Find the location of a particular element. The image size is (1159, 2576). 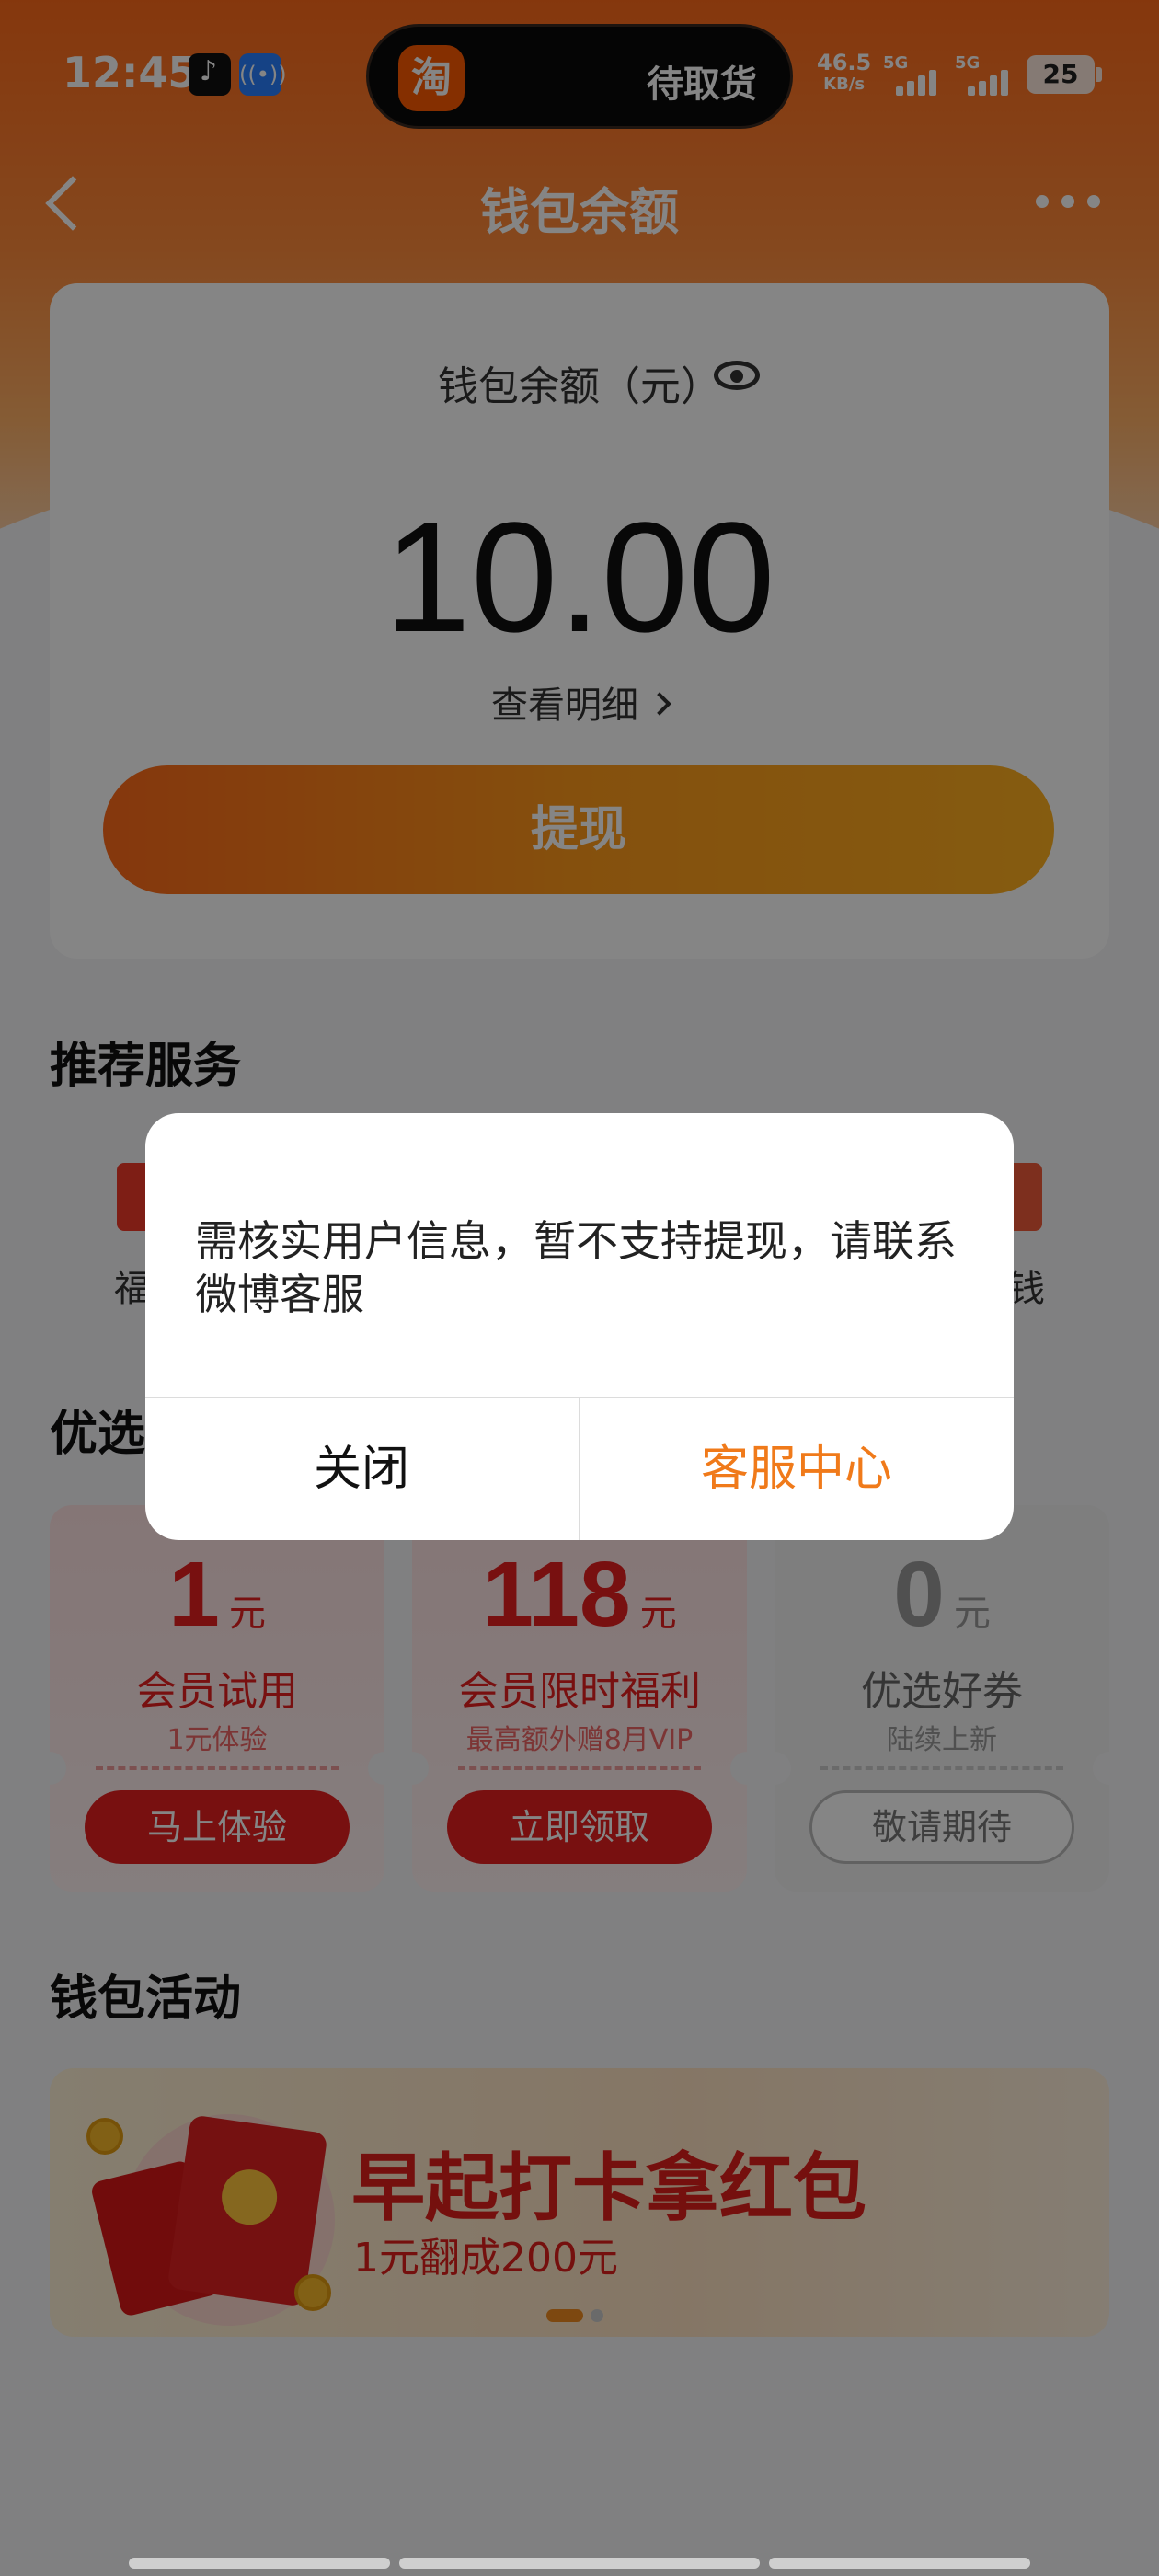

customer-service-button: 客服中心 is located at coordinates (796, 1469).